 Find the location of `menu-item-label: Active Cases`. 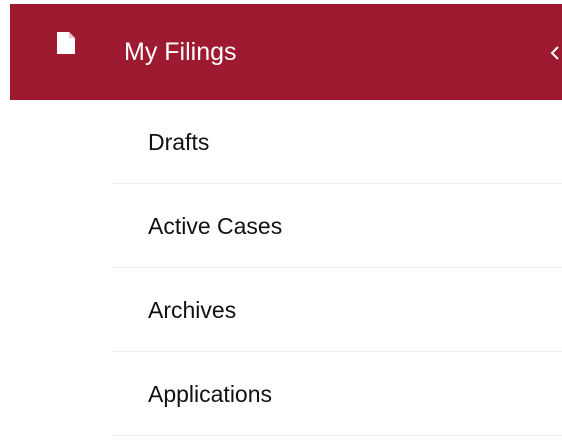

menu-item-label: Active Cases is located at coordinates (215, 226).